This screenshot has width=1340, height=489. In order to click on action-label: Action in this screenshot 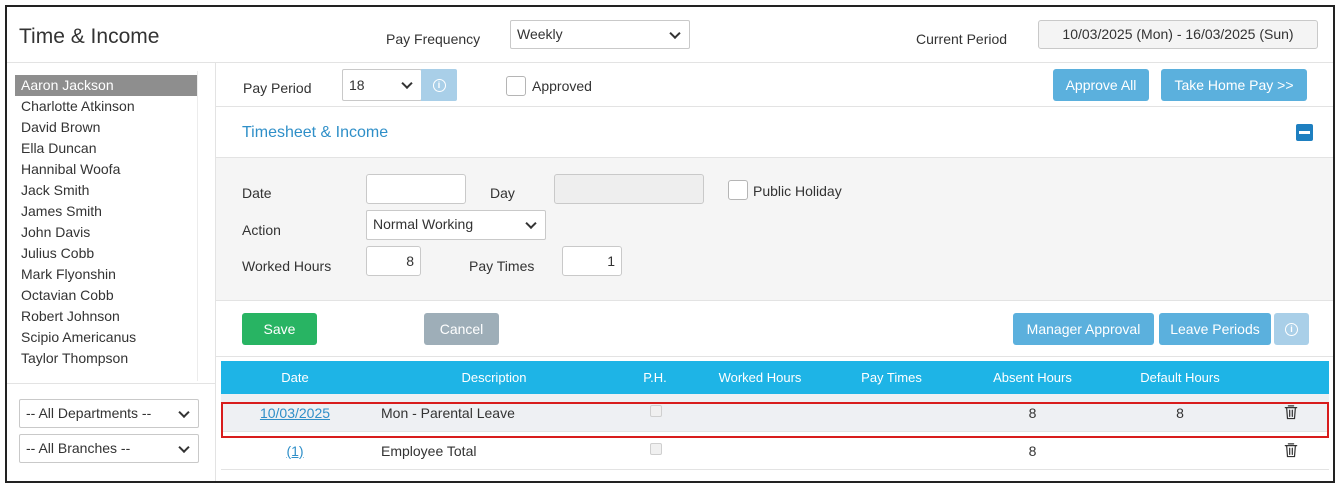, I will do `click(261, 230)`.